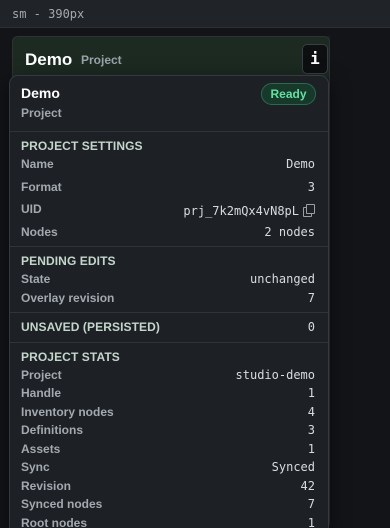 This screenshot has width=390, height=528. I want to click on row-key: Sync, so click(35, 467).